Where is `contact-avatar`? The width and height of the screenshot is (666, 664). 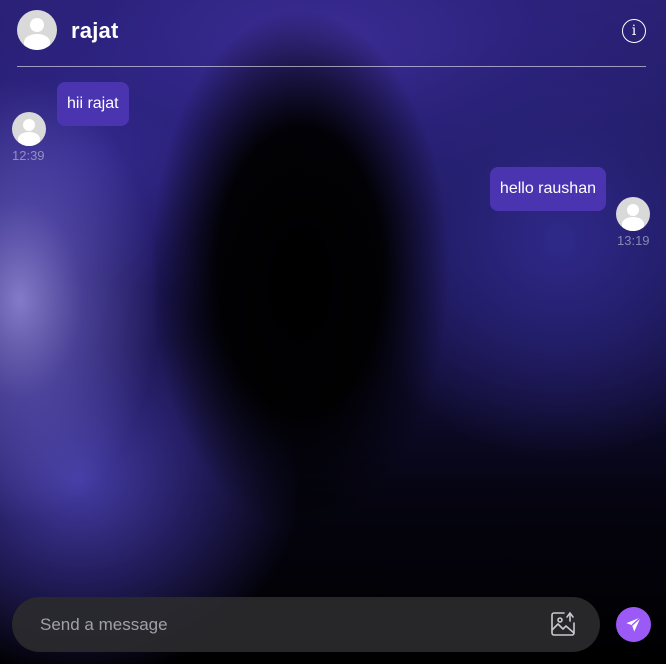 contact-avatar is located at coordinates (37, 30).